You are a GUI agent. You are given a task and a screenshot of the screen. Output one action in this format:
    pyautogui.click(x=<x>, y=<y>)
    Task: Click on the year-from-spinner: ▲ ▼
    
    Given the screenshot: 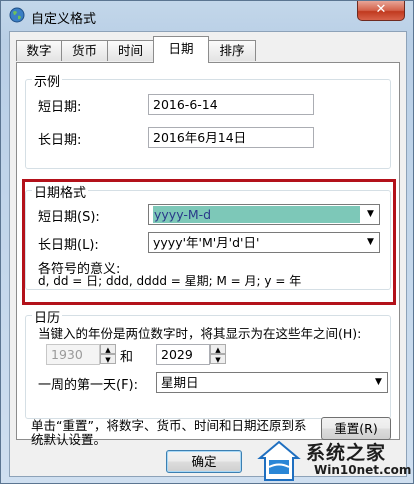 What is the action you would take?
    pyautogui.click(x=108, y=354)
    